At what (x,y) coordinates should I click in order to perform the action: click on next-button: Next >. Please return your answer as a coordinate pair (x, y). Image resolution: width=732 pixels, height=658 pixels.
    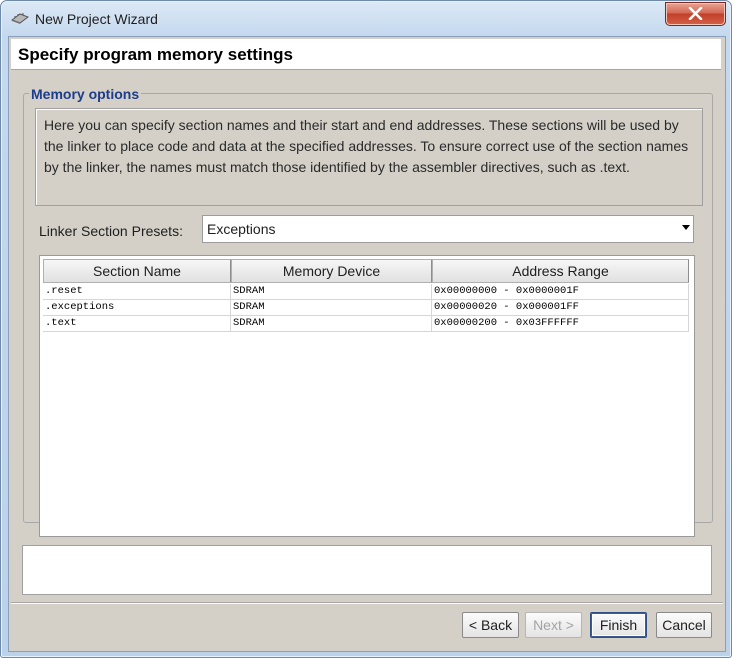
    Looking at the image, I should click on (553, 625).